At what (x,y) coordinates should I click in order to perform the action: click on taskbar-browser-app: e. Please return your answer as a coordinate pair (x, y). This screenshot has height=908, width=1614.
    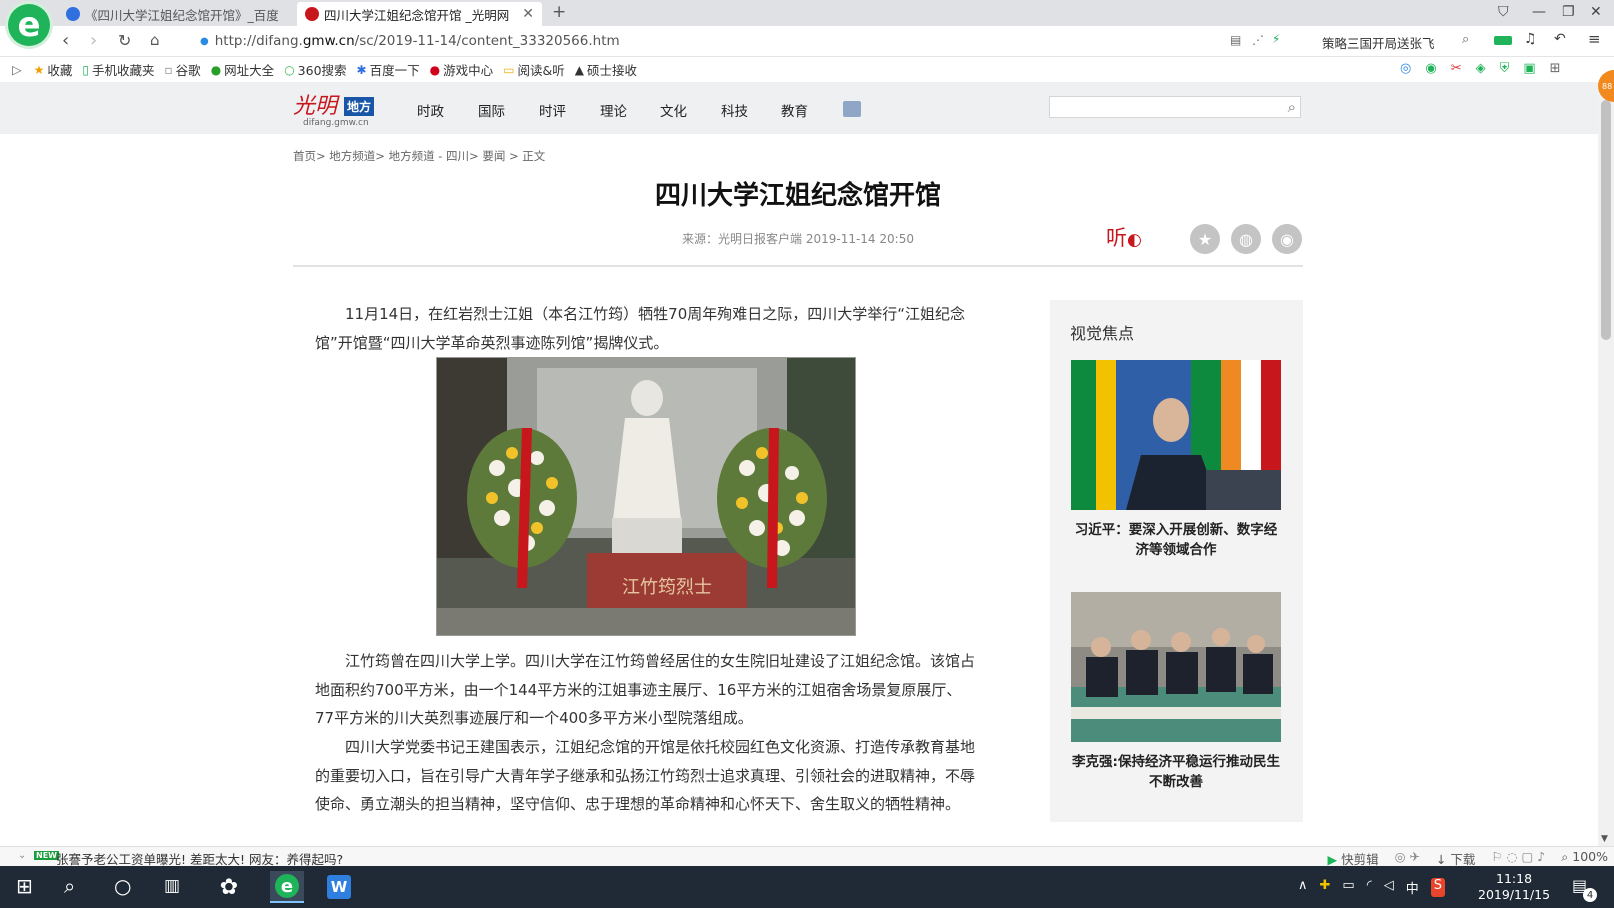
    Looking at the image, I should click on (287, 887).